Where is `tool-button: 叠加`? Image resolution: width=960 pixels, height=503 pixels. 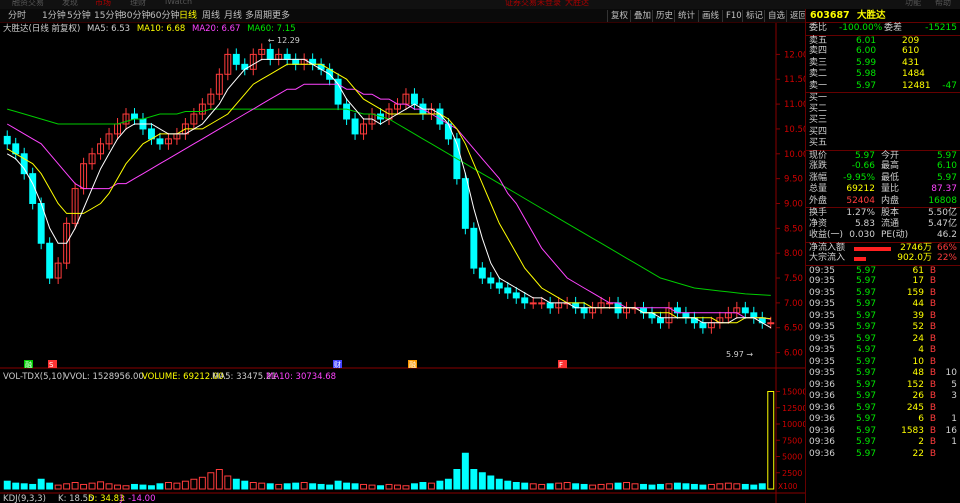 tool-button: 叠加 is located at coordinates (642, 16).